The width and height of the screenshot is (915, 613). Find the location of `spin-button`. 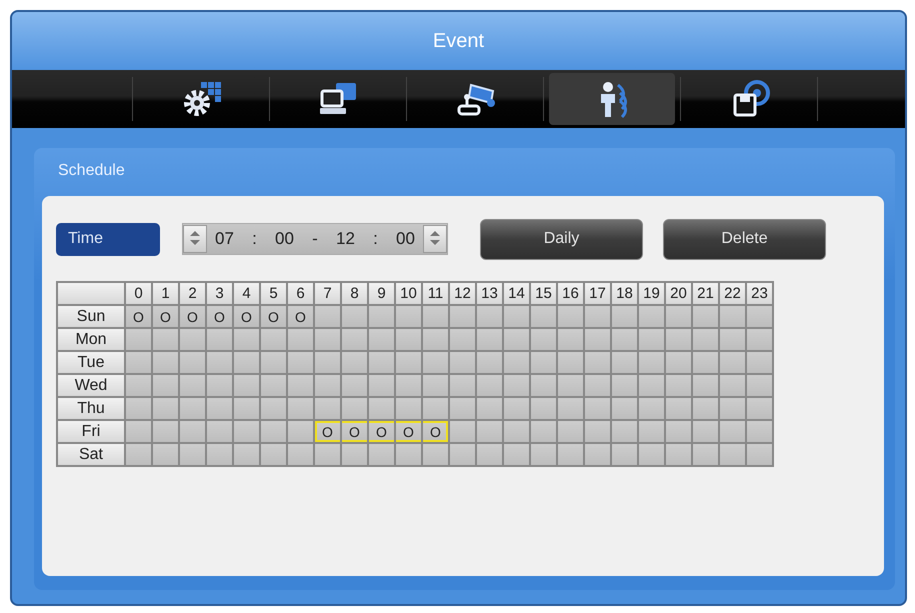

spin-button is located at coordinates (435, 239).